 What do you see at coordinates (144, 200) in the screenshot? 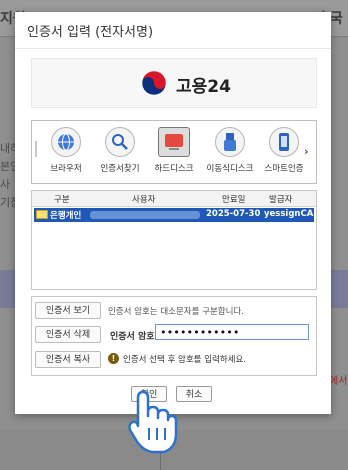
I see `column-user: 사용자` at bounding box center [144, 200].